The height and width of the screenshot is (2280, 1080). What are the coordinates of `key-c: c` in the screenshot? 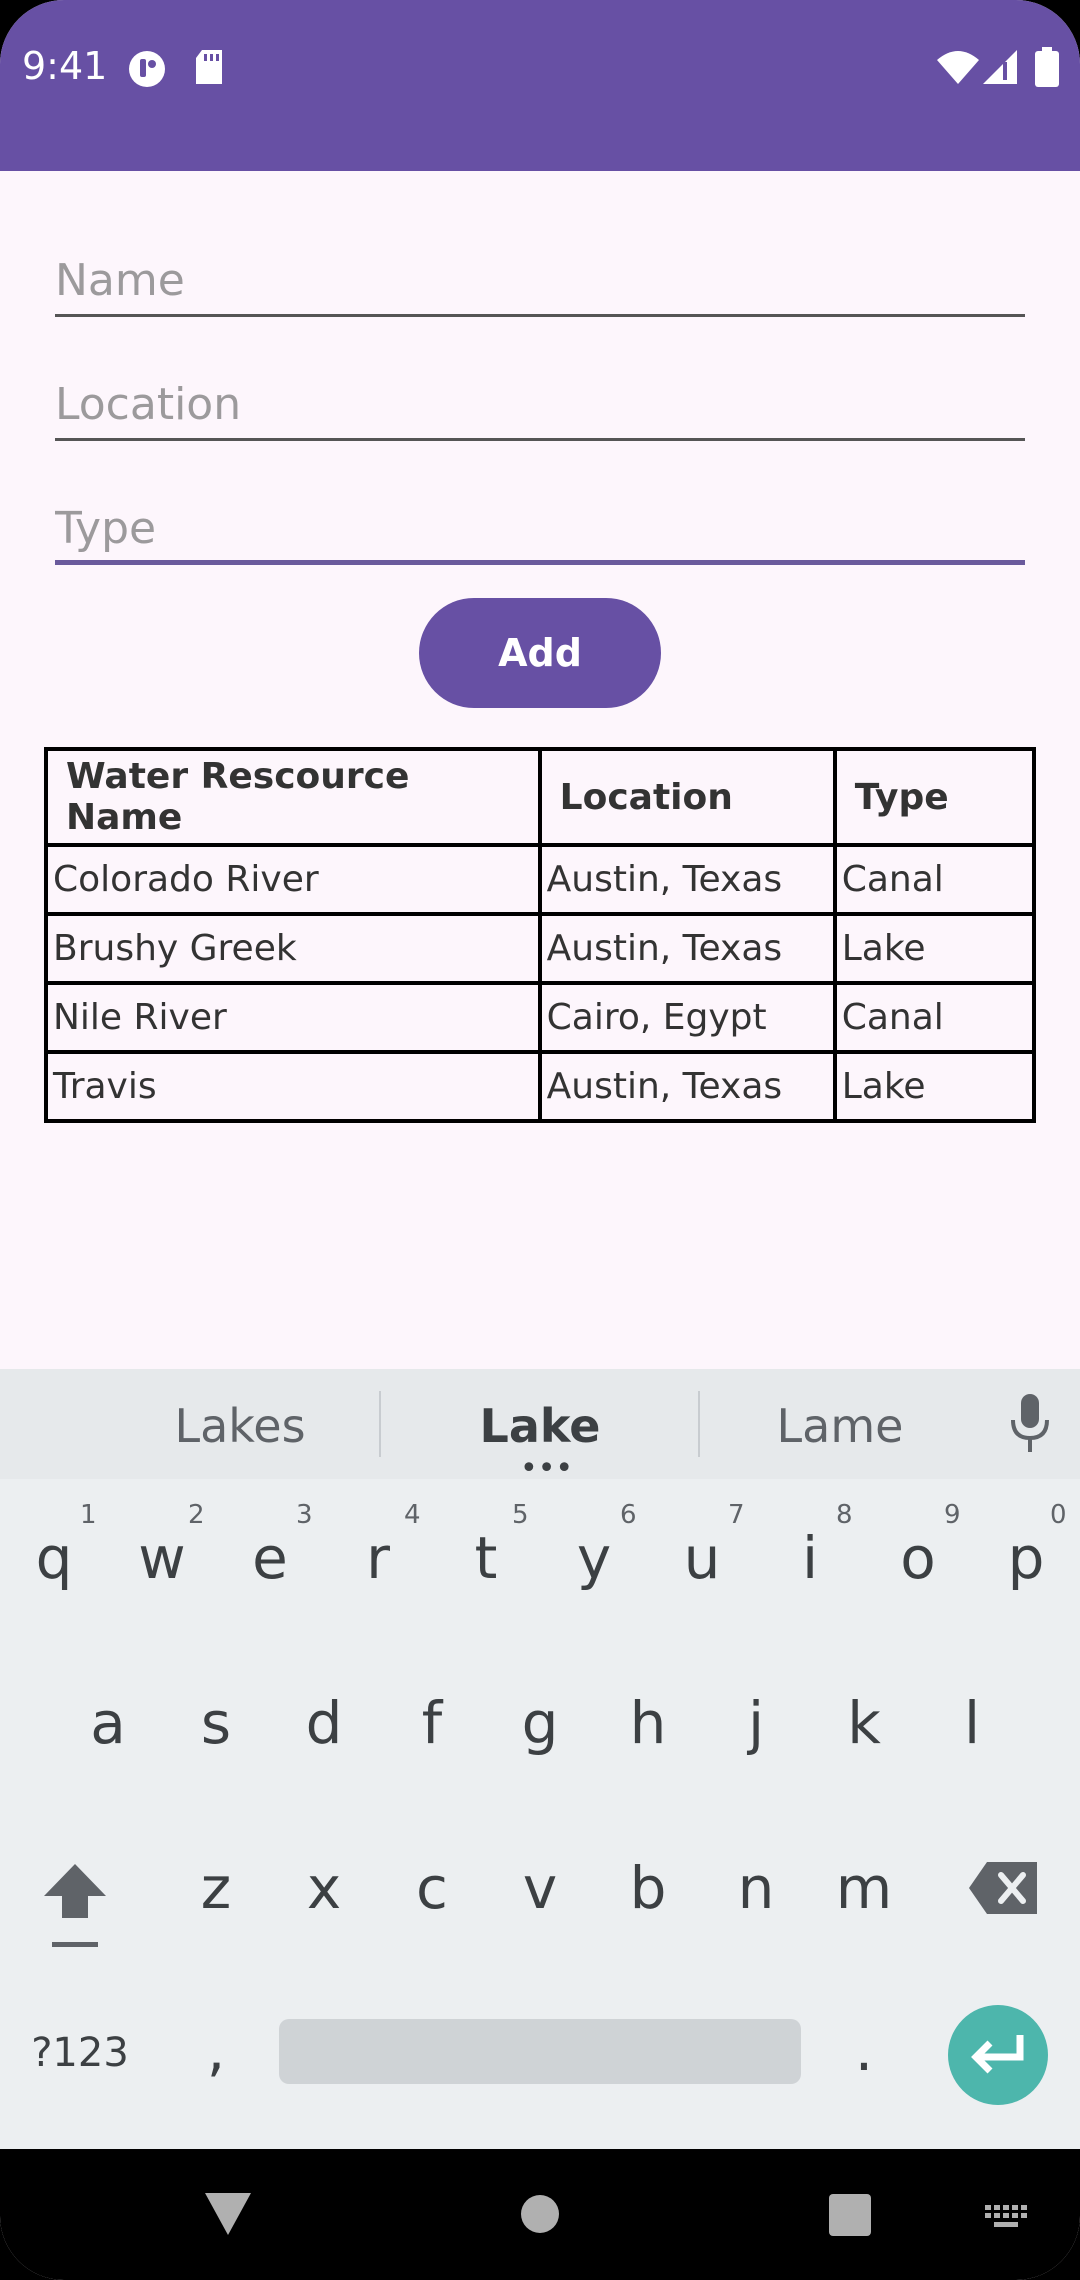 It's located at (432, 1888).